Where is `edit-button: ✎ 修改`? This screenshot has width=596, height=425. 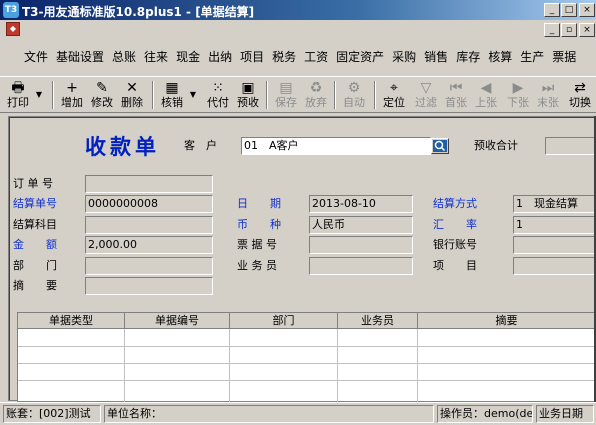 edit-button: ✎ 修改 is located at coordinates (102, 95).